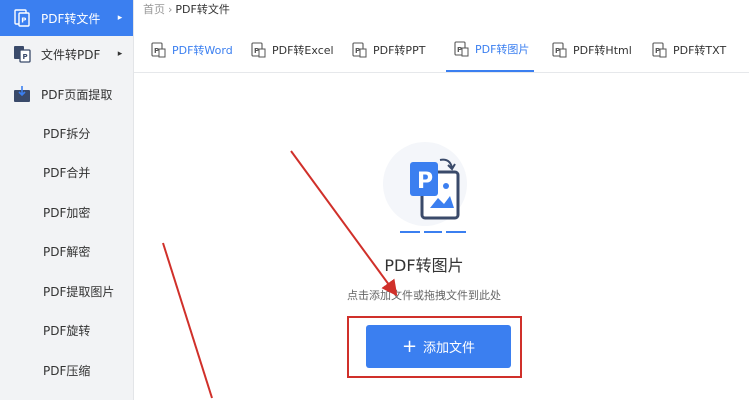 The height and width of the screenshot is (400, 749). I want to click on html-doc-icon: P, so click(560, 50).